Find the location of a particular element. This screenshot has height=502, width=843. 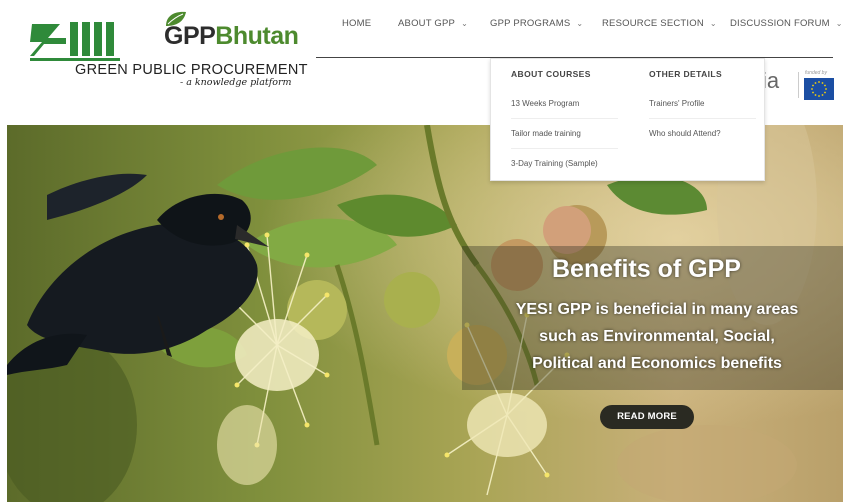

logo-tagline: - a knowledge platform is located at coordinates (236, 82).